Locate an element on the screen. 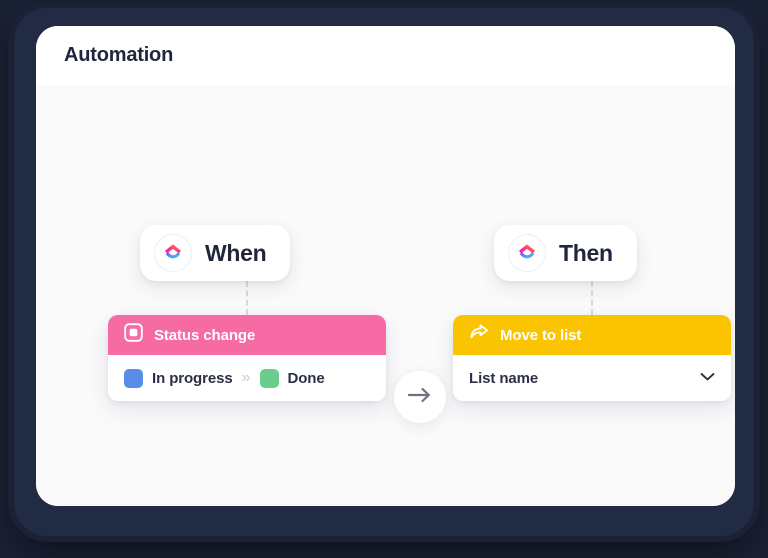 The height and width of the screenshot is (558, 768). status-to: Done is located at coordinates (292, 378).